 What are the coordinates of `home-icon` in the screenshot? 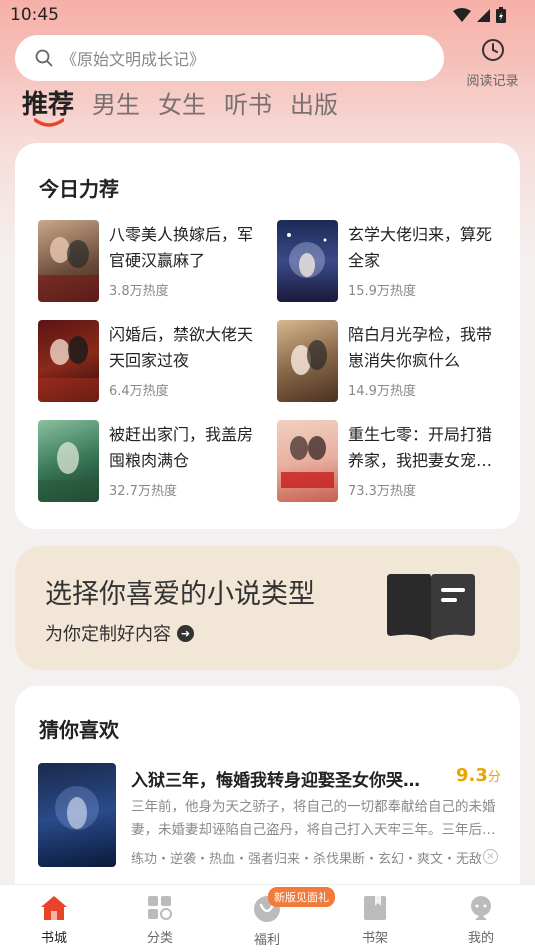 It's located at (54, 908).